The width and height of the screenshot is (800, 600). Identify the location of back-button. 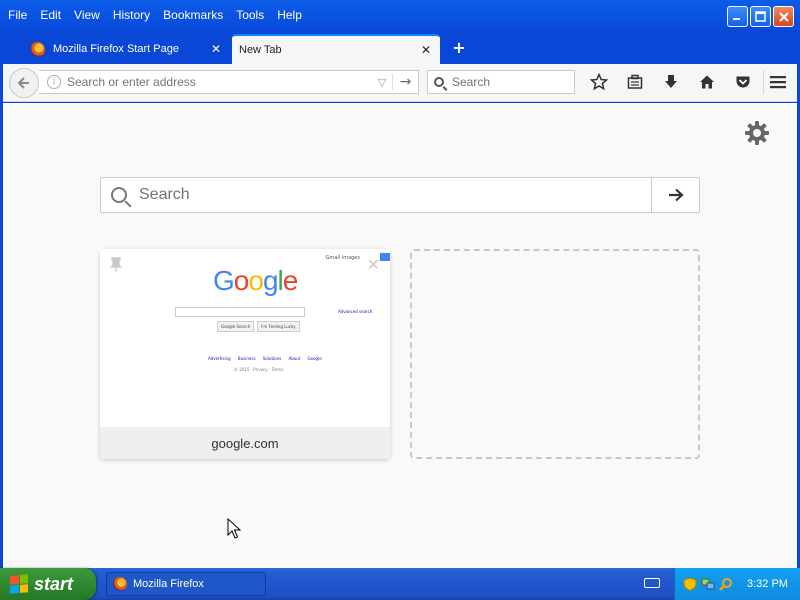
(24, 83).